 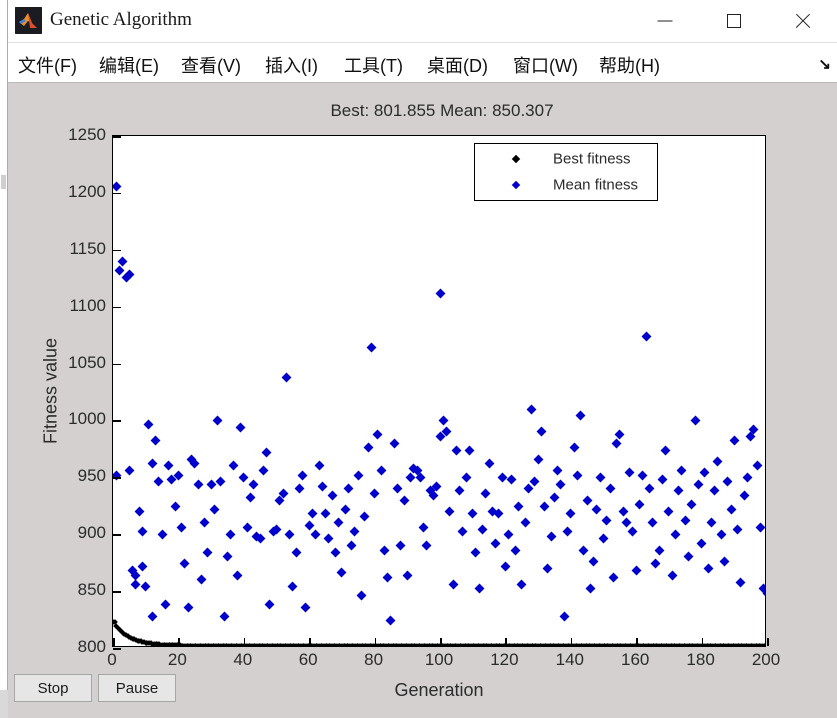 I want to click on menu-item-edit: 编辑(E), so click(x=129, y=65).